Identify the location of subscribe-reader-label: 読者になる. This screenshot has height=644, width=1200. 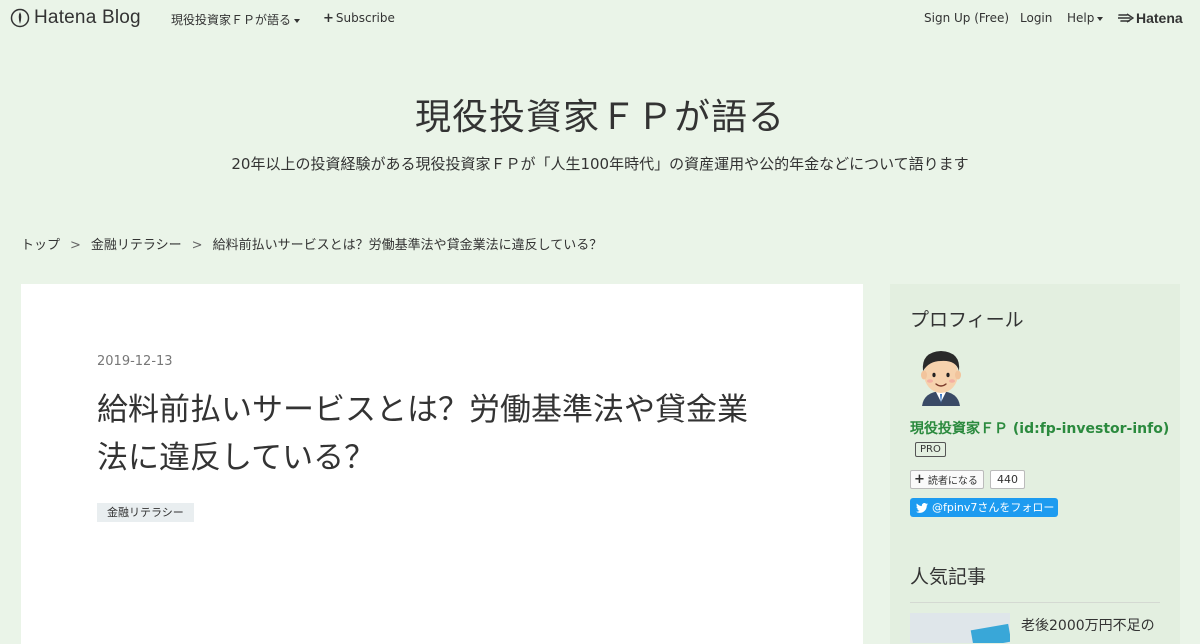
(952, 481).